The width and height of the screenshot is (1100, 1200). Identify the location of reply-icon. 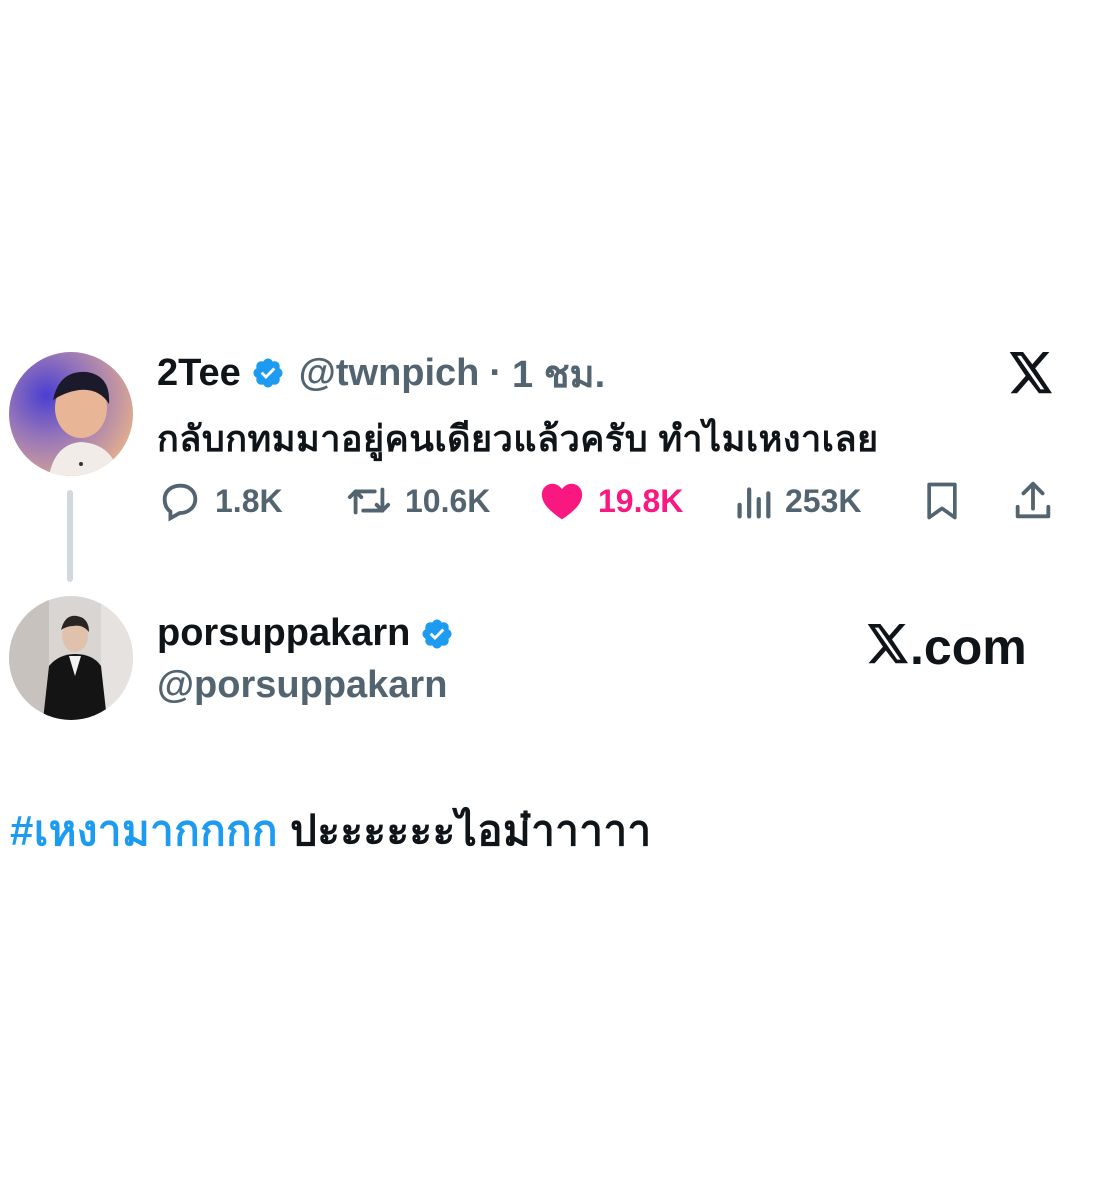
(180, 501).